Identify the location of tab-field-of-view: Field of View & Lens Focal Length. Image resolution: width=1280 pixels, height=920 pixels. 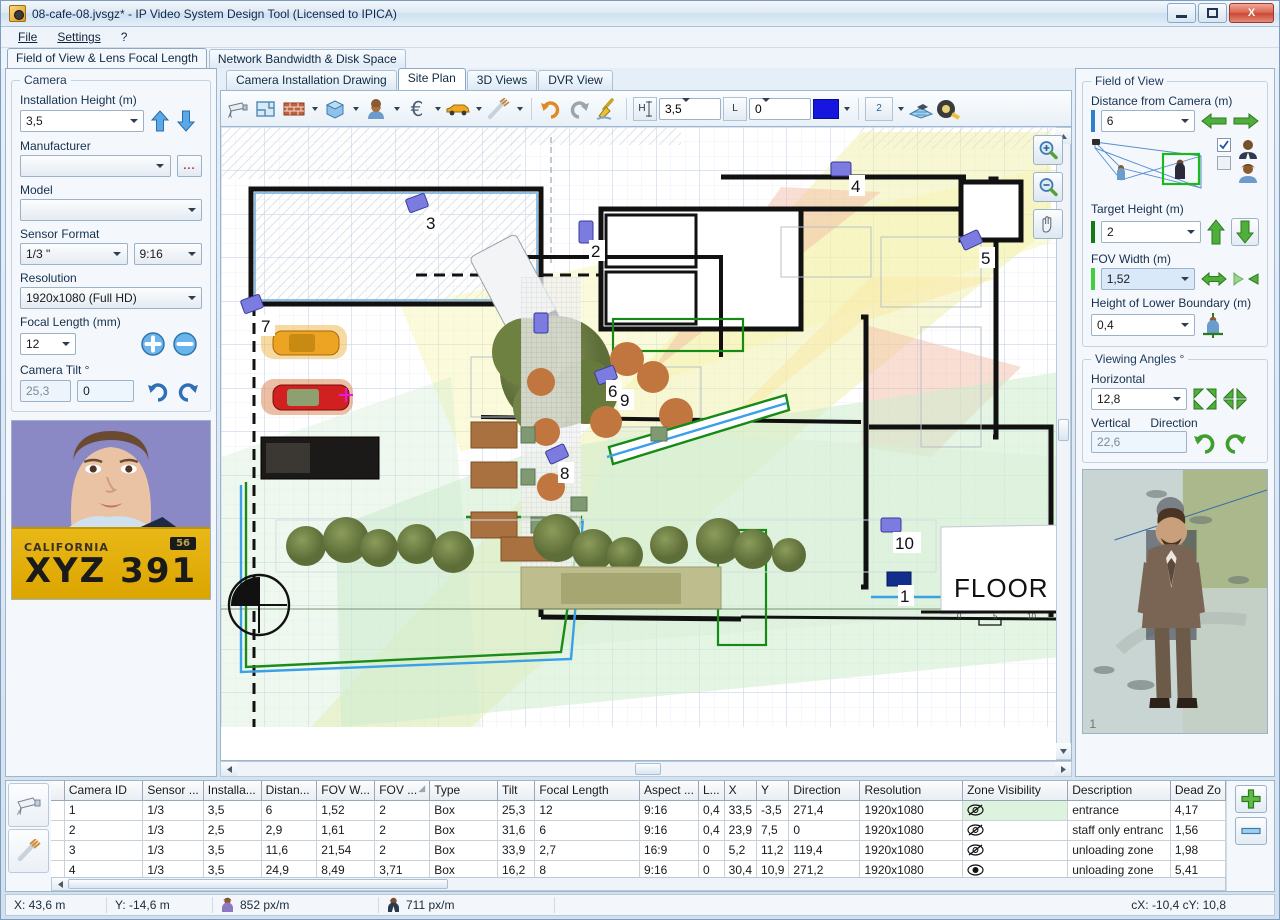
(107, 58).